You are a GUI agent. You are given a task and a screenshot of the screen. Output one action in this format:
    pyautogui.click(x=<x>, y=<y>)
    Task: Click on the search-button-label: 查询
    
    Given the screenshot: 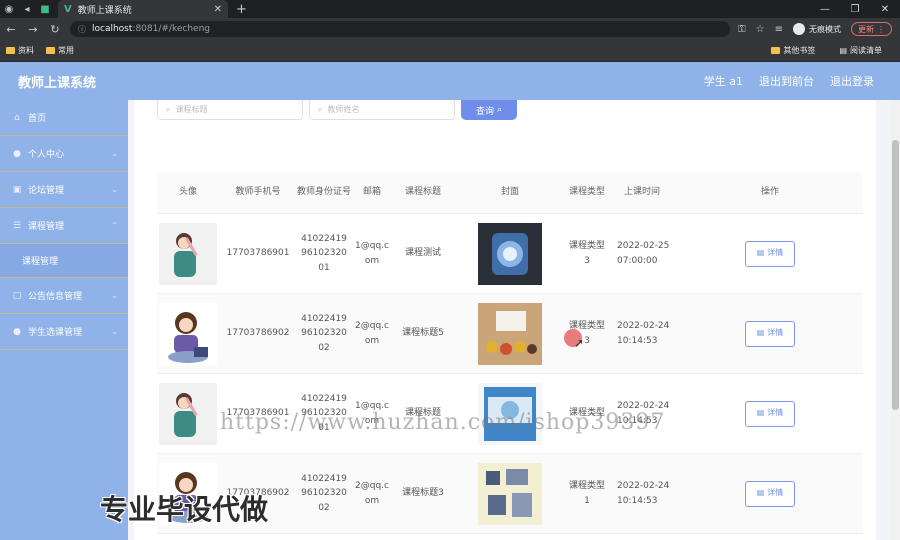 What is the action you would take?
    pyautogui.click(x=484, y=111)
    